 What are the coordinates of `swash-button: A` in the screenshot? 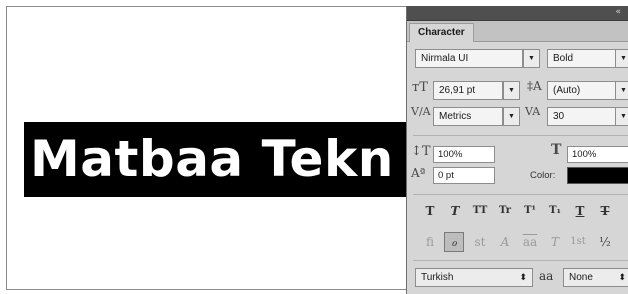 It's located at (505, 242).